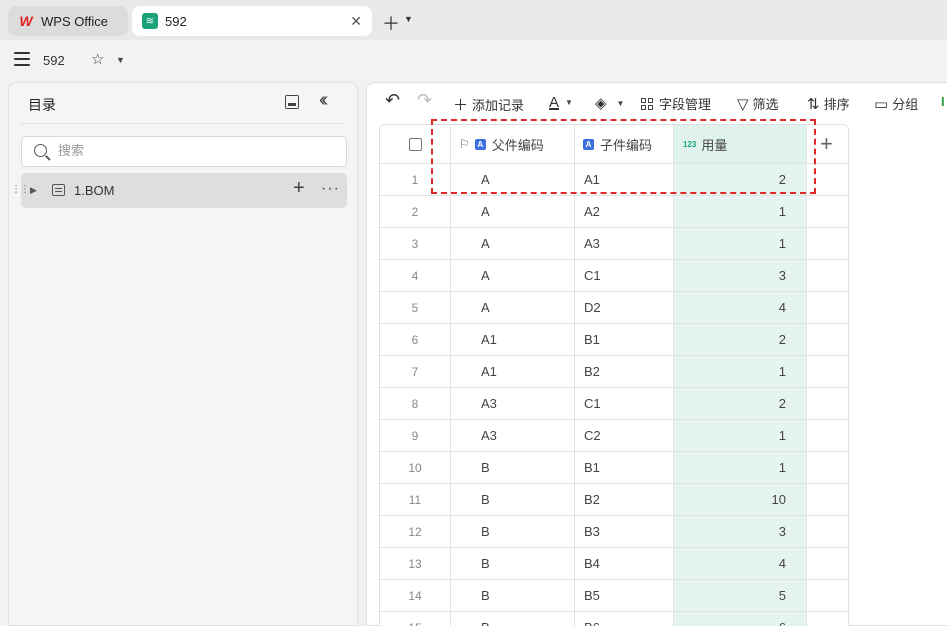  Describe the element at coordinates (896, 103) in the screenshot. I see `group-button: ▭ 分组` at that location.